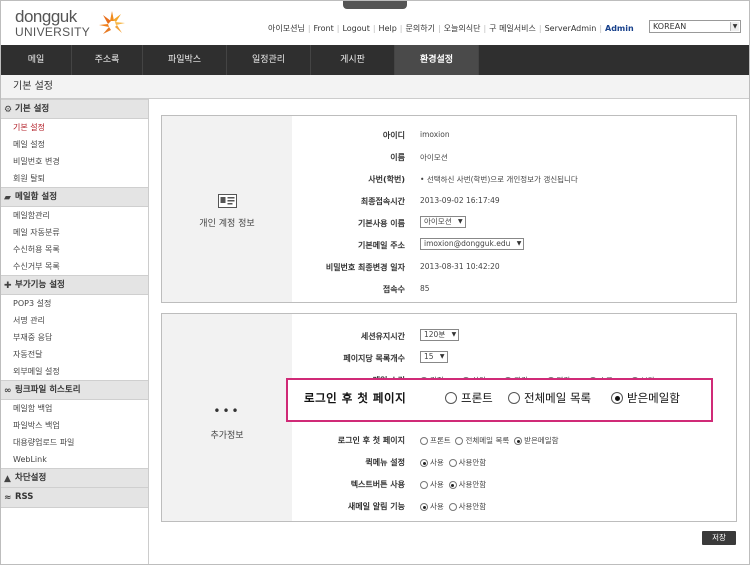  Describe the element at coordinates (355, 28) in the screenshot. I see `logout-link: Logout` at that location.